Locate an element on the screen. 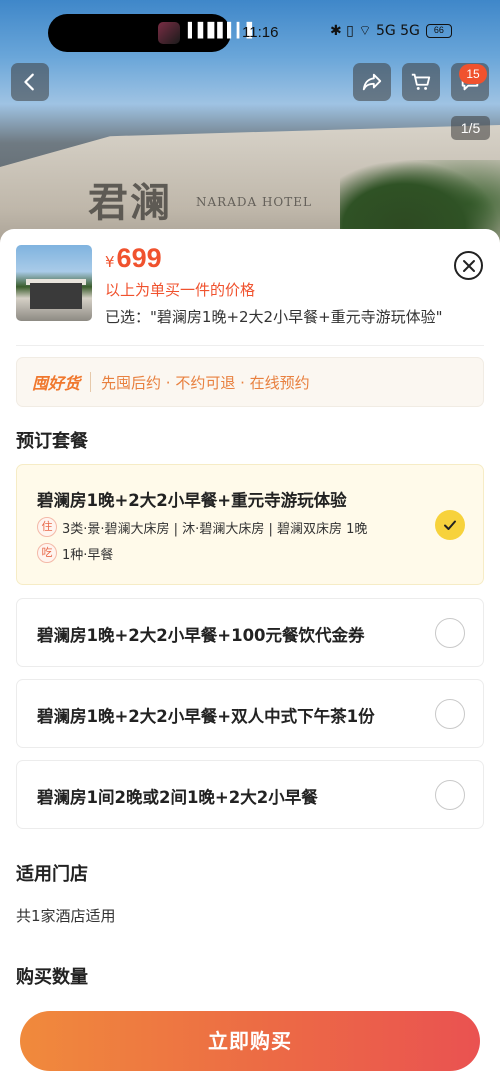  close-icon is located at coordinates (468, 265).